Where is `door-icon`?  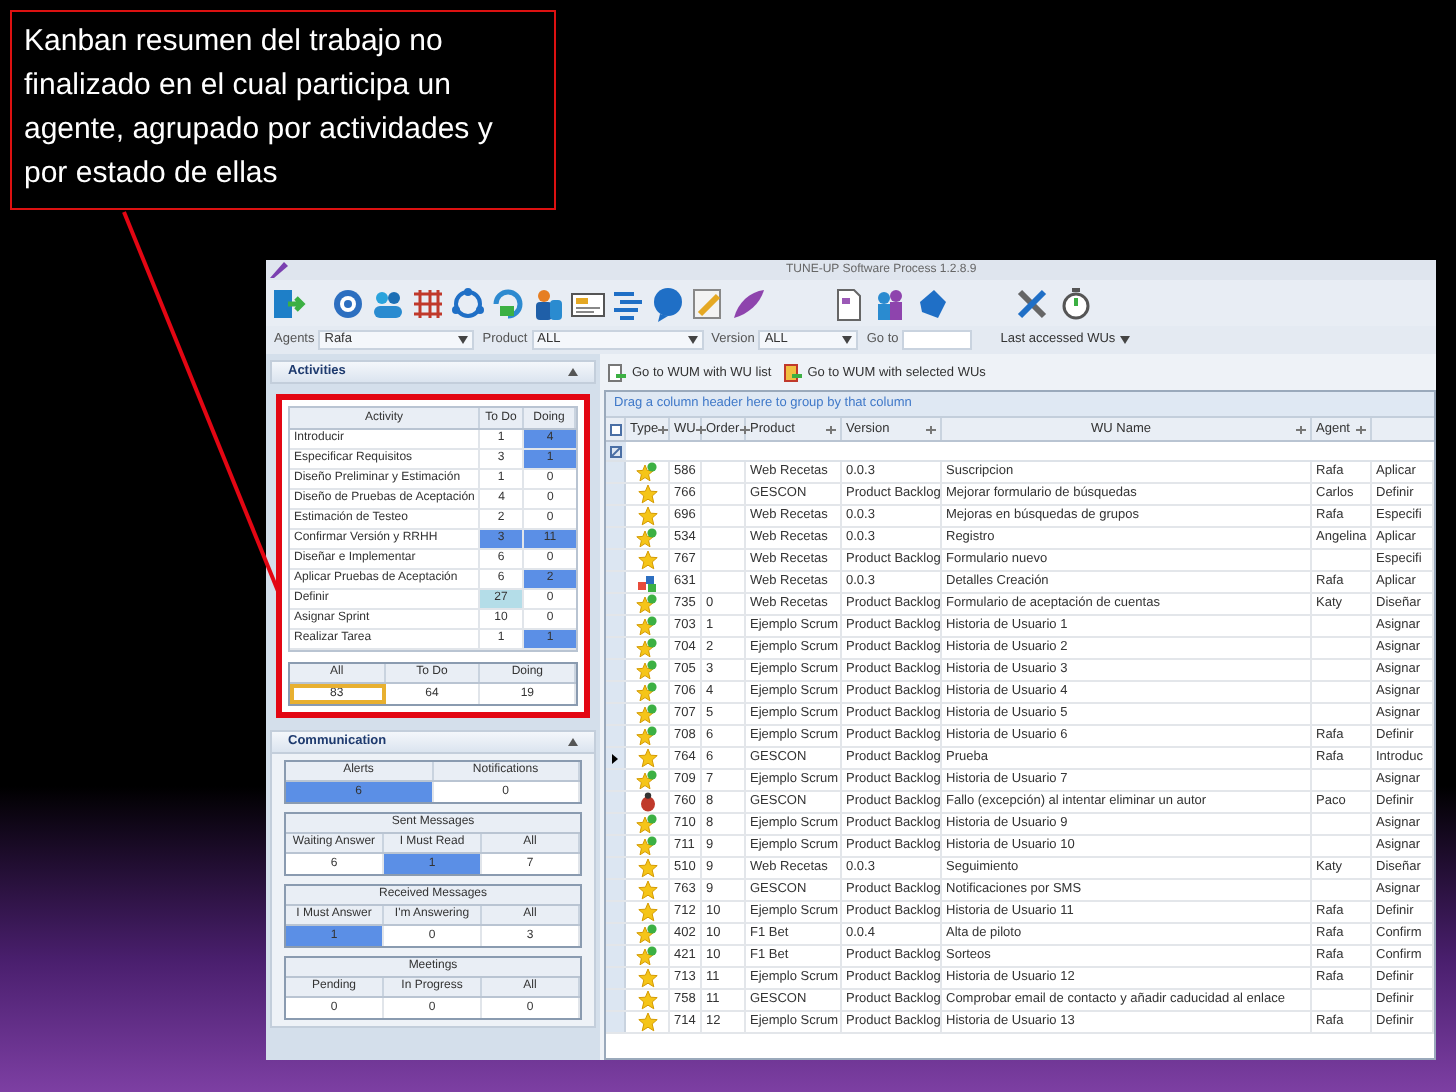 door-icon is located at coordinates (288, 303).